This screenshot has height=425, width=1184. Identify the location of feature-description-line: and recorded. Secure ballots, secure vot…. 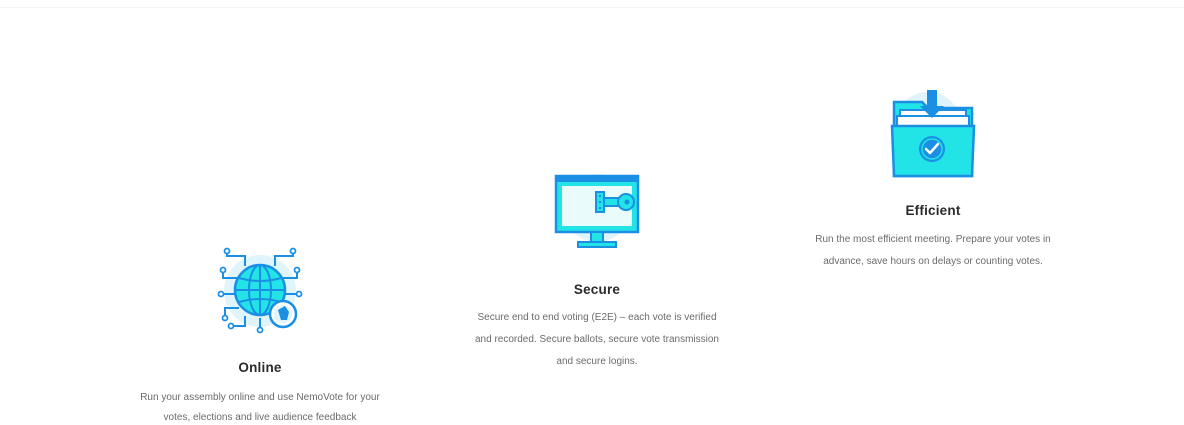
(596, 339).